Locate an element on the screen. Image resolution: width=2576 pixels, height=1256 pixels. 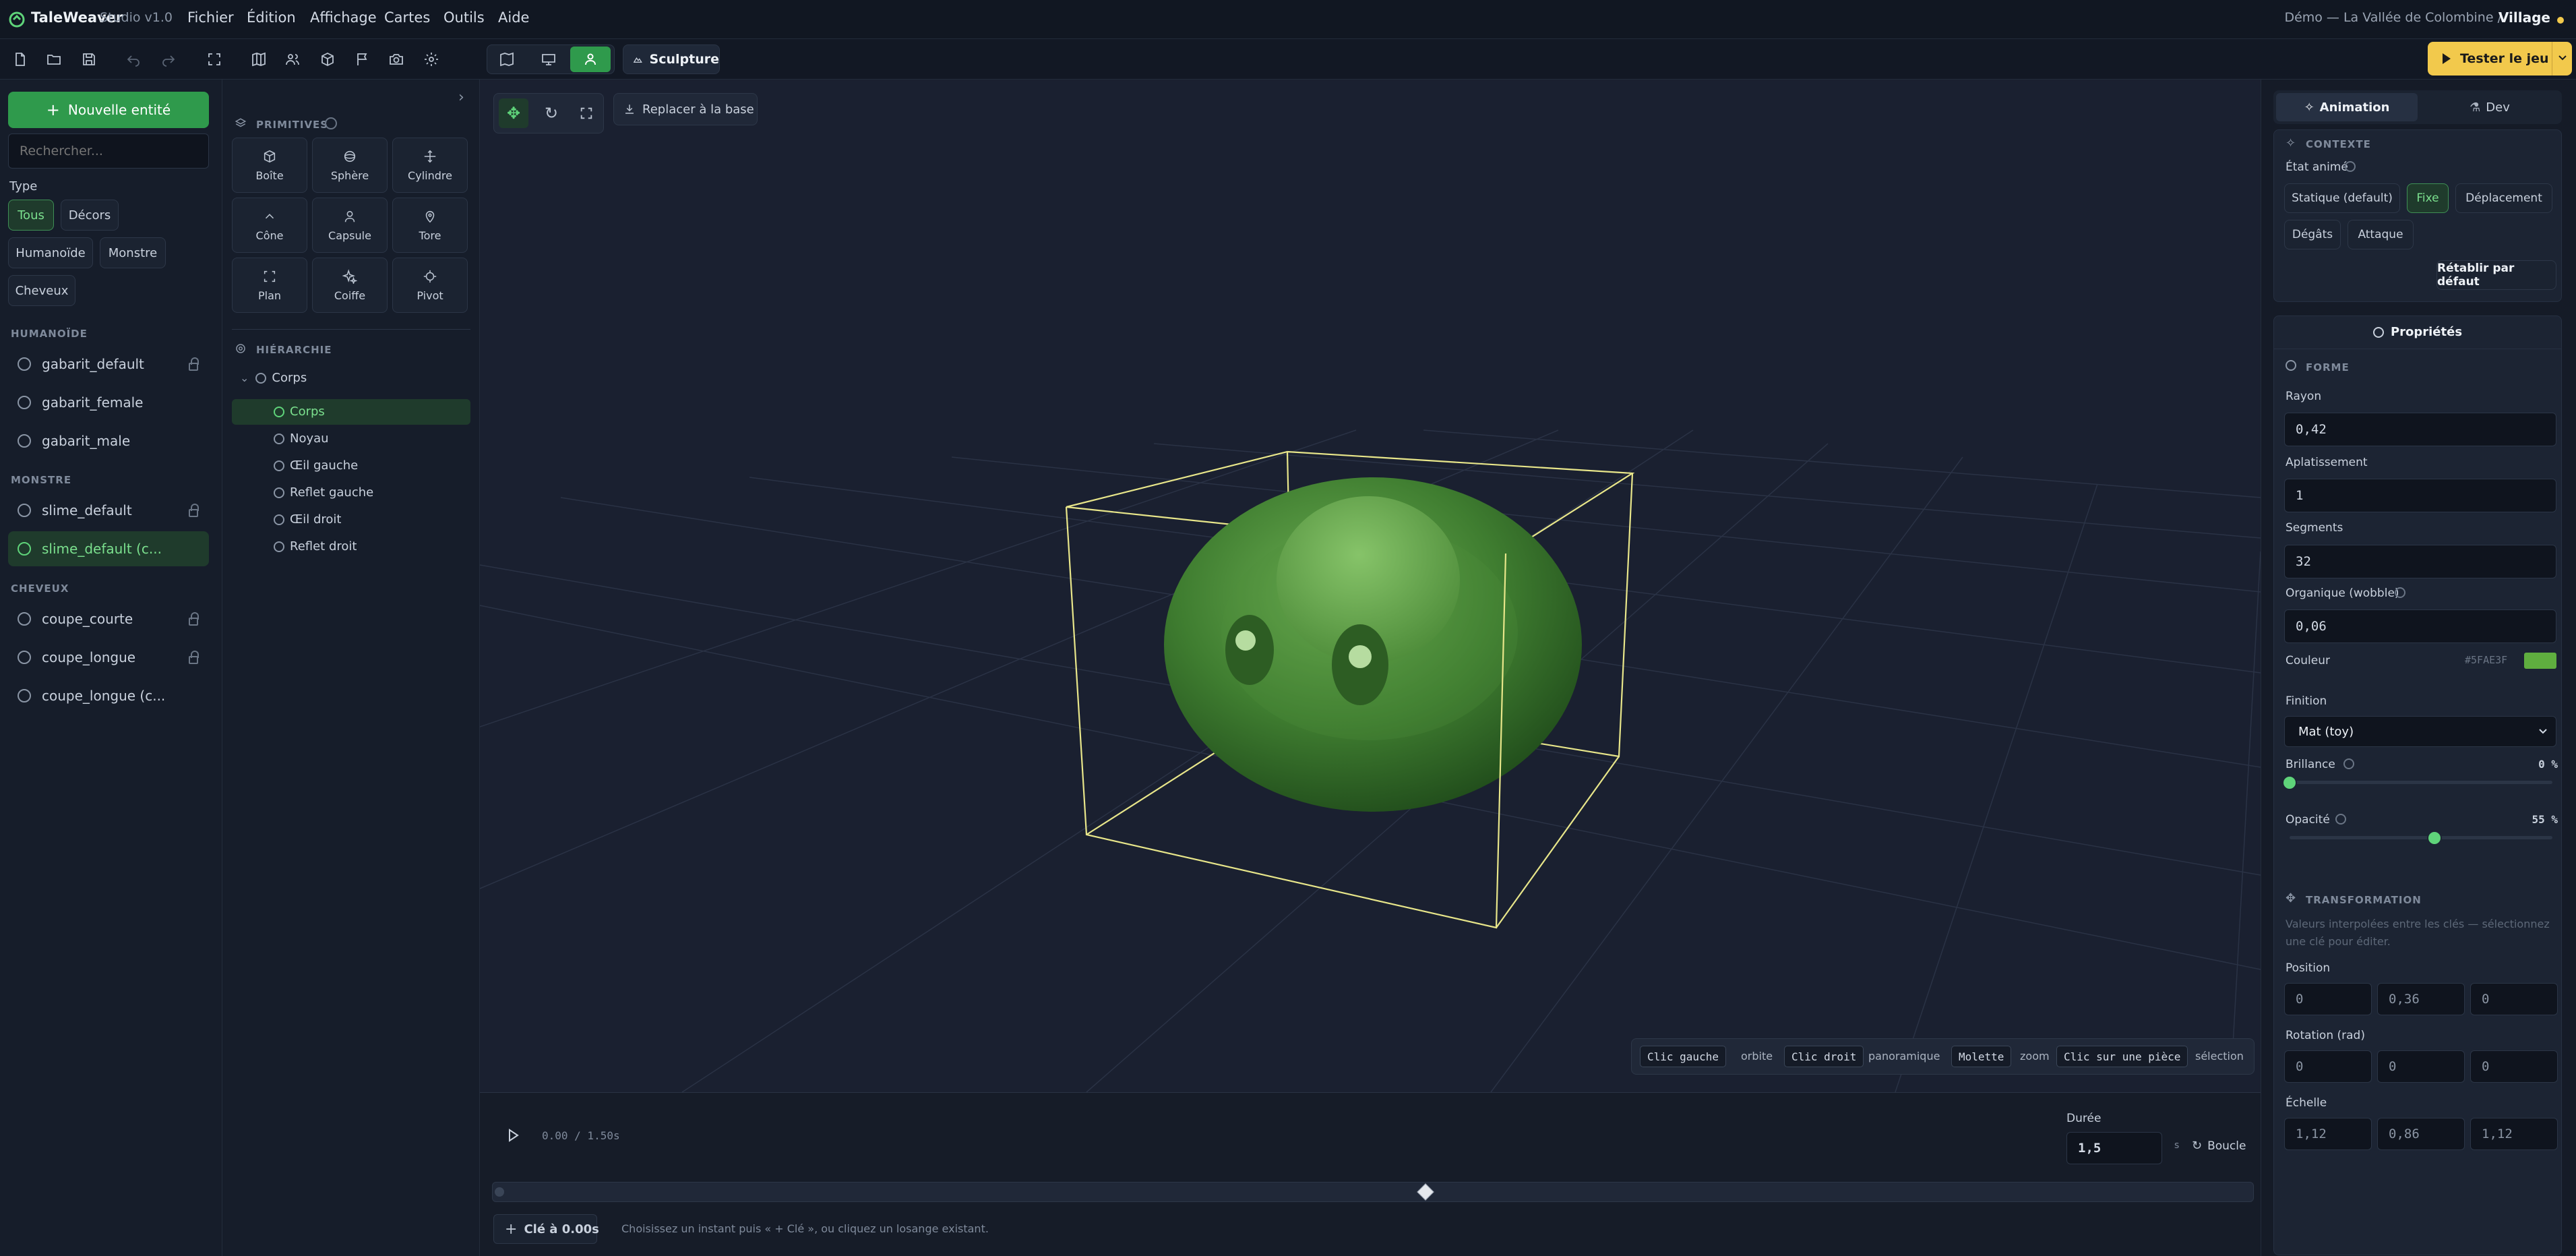
fullscreen-icon is located at coordinates (214, 59).